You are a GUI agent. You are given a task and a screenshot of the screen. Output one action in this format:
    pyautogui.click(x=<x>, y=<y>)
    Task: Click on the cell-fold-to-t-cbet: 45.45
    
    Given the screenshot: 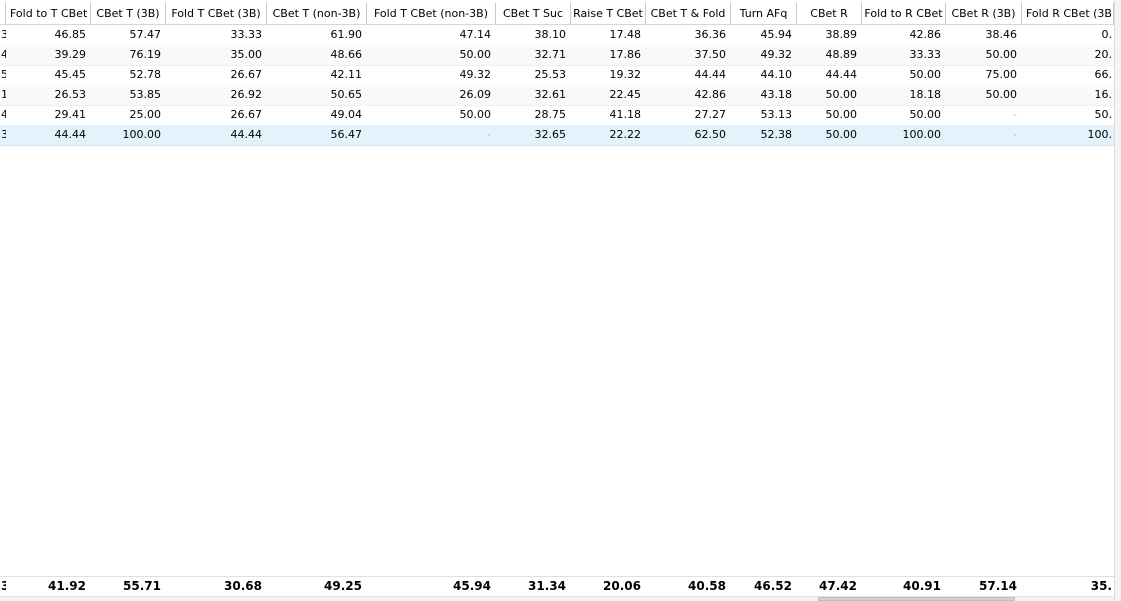 What is the action you would take?
    pyautogui.click(x=70, y=74)
    